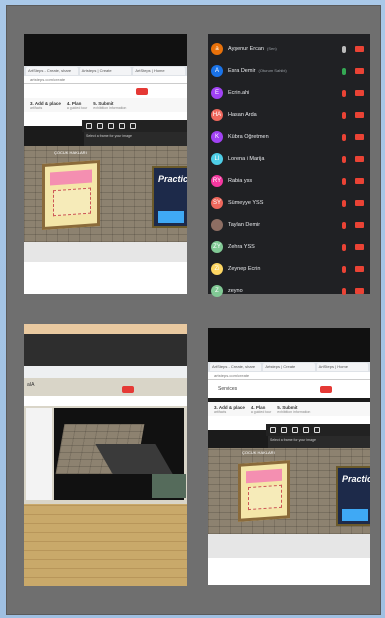 The height and width of the screenshot is (618, 385). What do you see at coordinates (31, 385) in the screenshot?
I see `left-label: aIA` at bounding box center [31, 385].